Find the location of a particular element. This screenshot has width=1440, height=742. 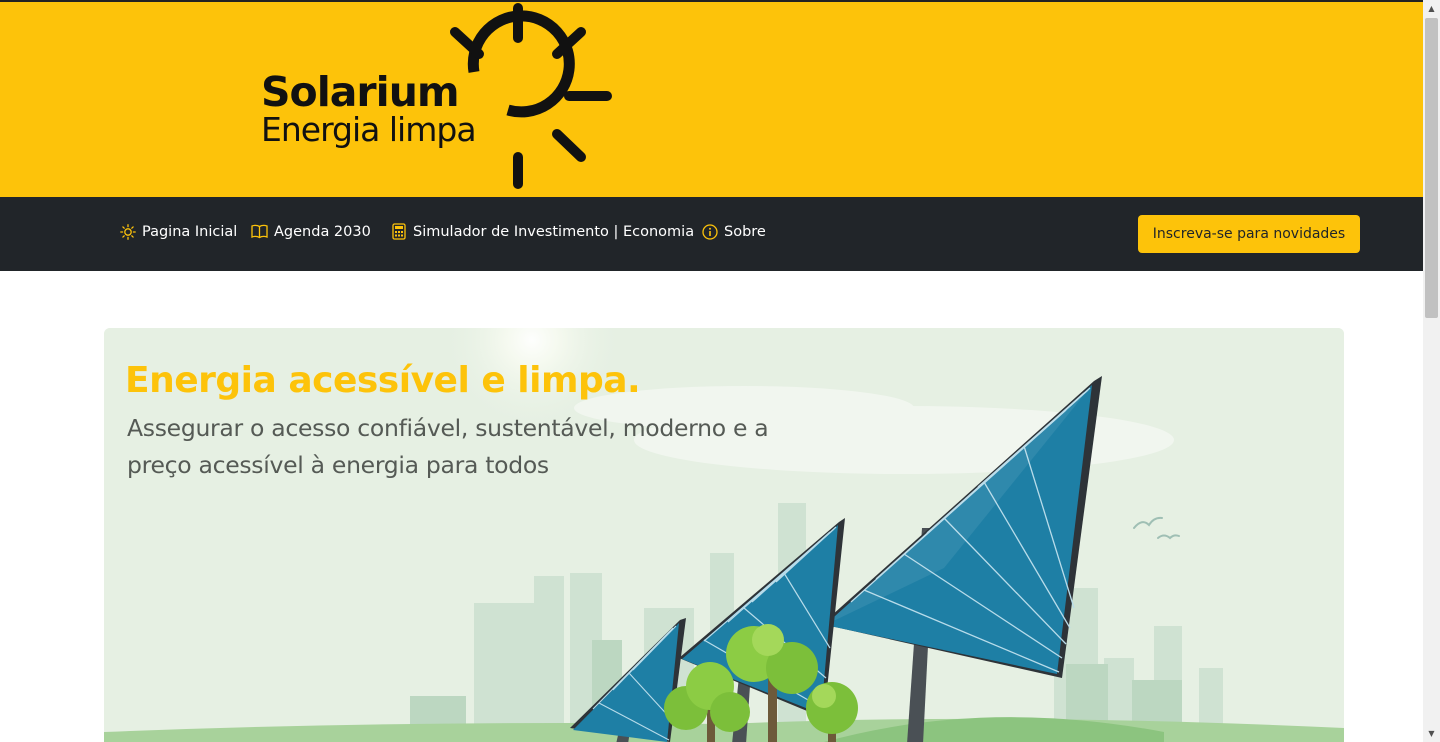

logo-title: Solarium is located at coordinates (360, 92).